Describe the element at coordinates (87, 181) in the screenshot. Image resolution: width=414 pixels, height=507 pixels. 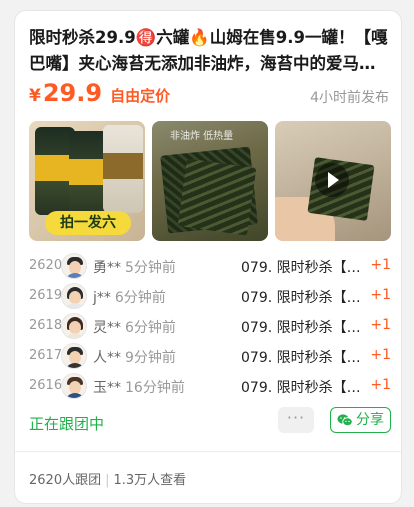
I see `seaweed-can-photo: 拍一发六` at that location.